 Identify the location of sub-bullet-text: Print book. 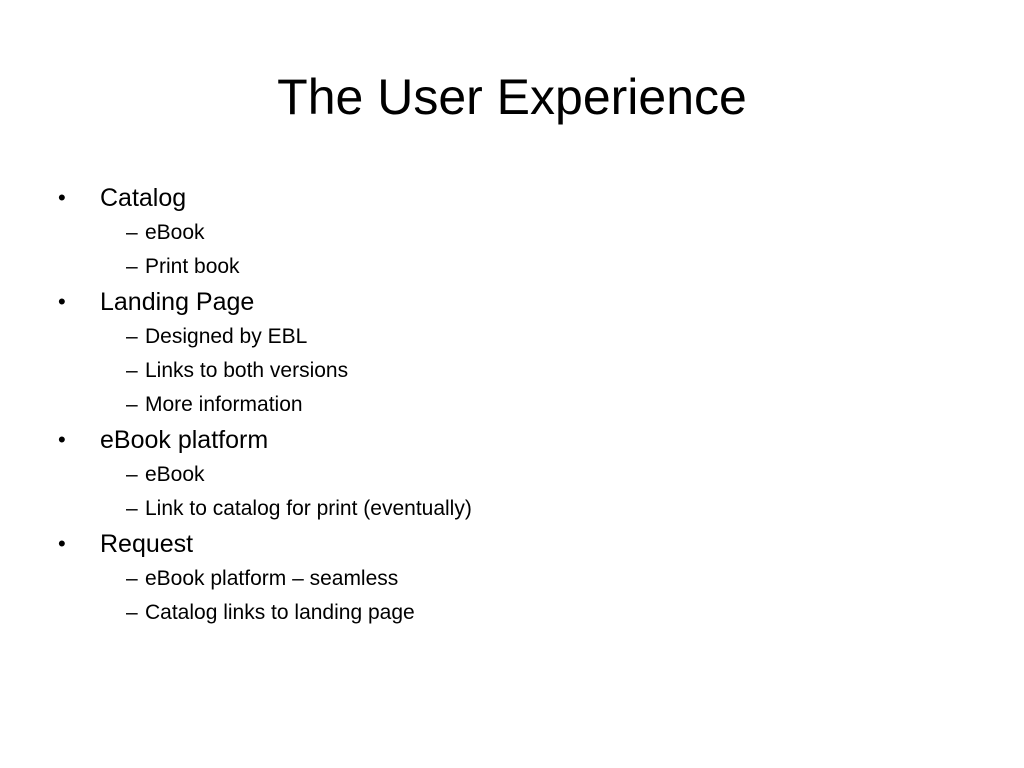
(192, 266).